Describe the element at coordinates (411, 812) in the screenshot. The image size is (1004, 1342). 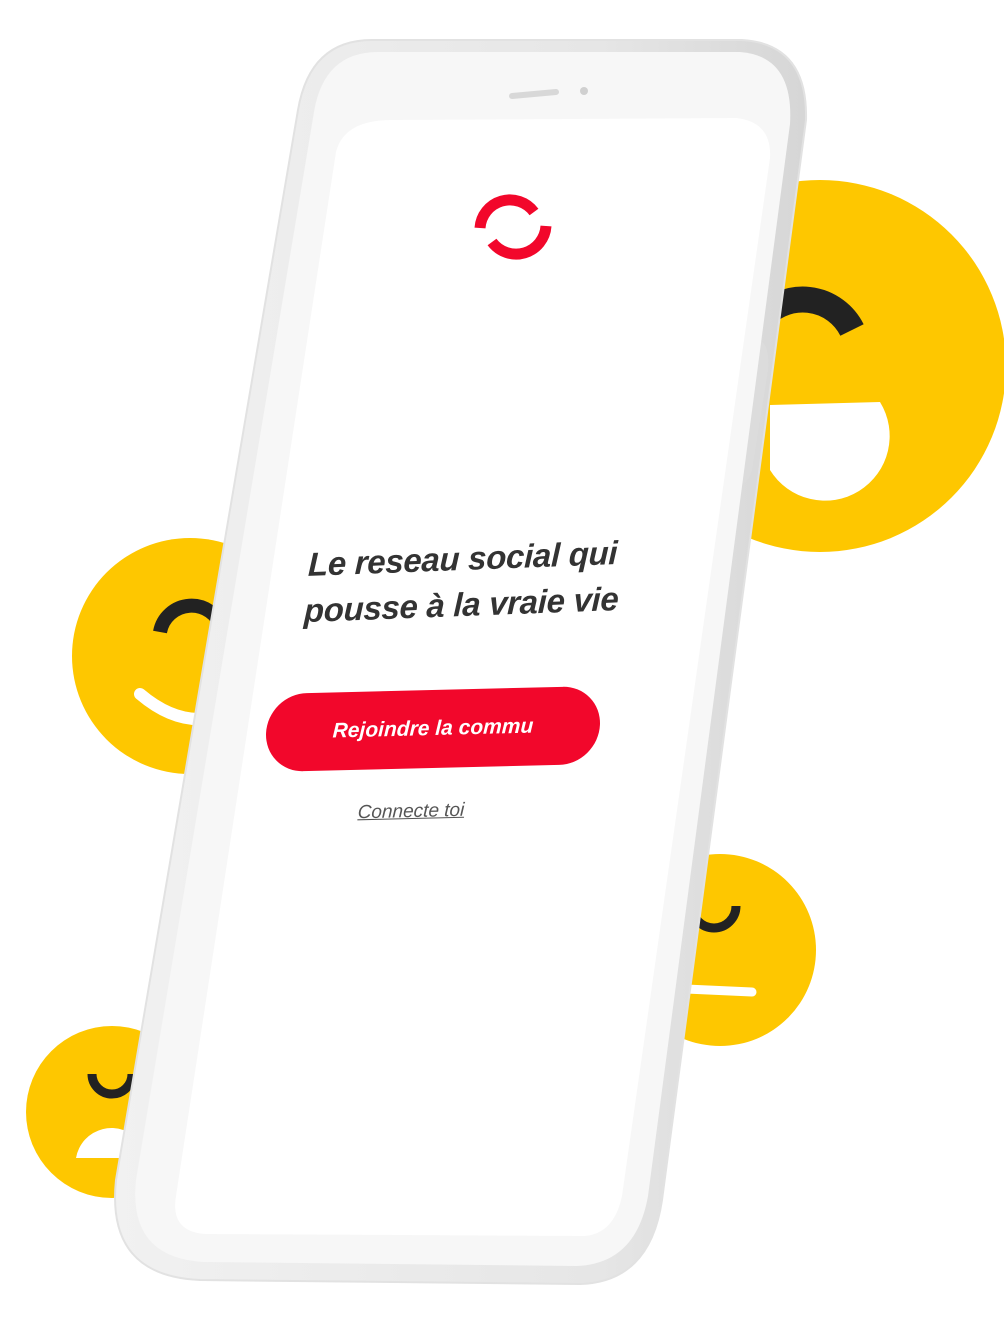
I see `login-link: Connecte toi` at that location.